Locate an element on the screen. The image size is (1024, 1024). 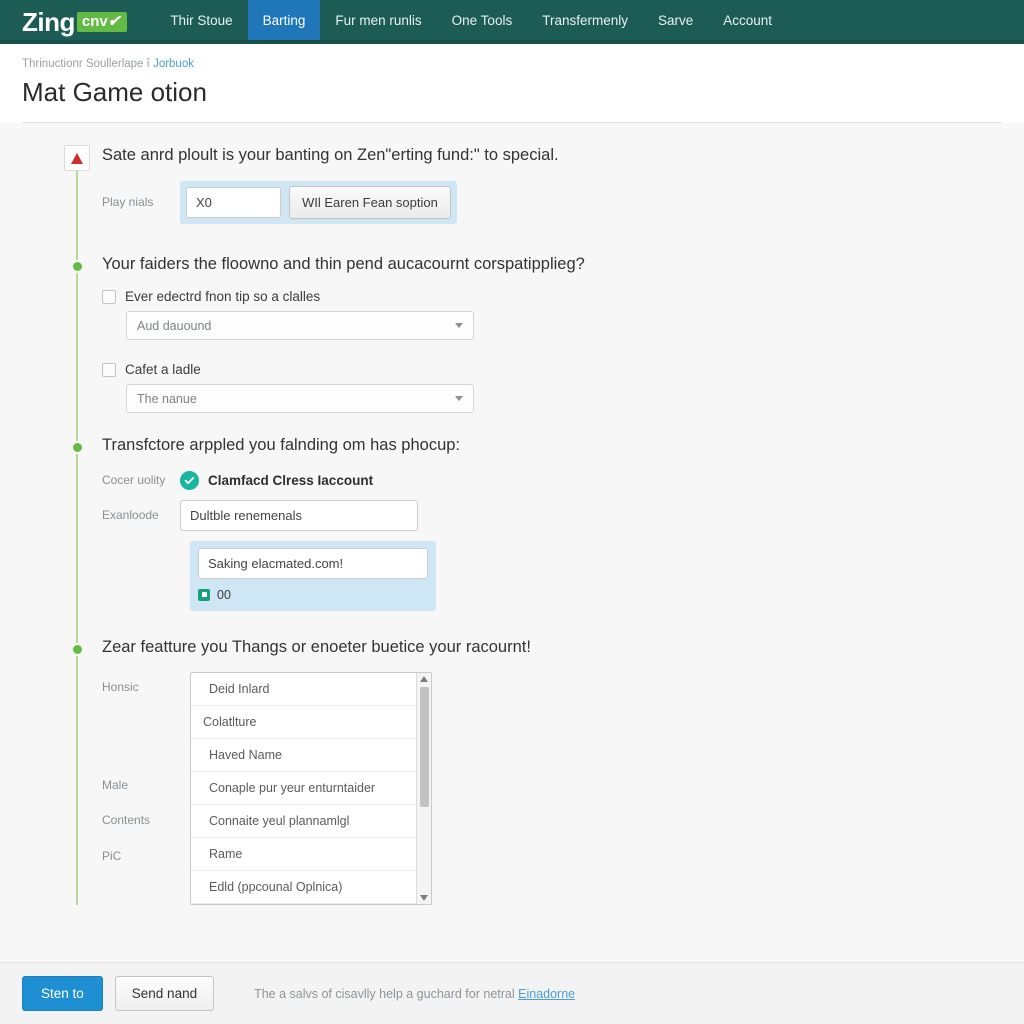
step-3-marker is located at coordinates (77, 448).